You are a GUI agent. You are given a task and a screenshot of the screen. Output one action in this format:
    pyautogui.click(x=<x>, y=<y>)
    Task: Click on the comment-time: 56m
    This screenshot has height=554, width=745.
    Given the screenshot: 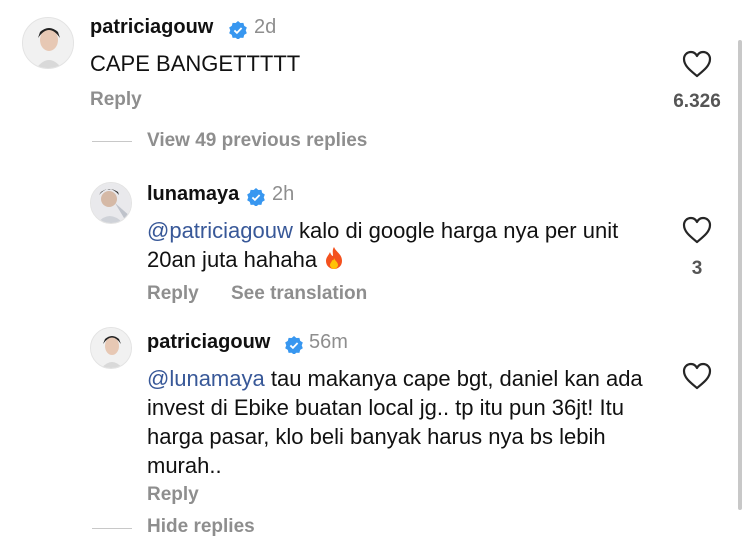 What is the action you would take?
    pyautogui.click(x=328, y=342)
    